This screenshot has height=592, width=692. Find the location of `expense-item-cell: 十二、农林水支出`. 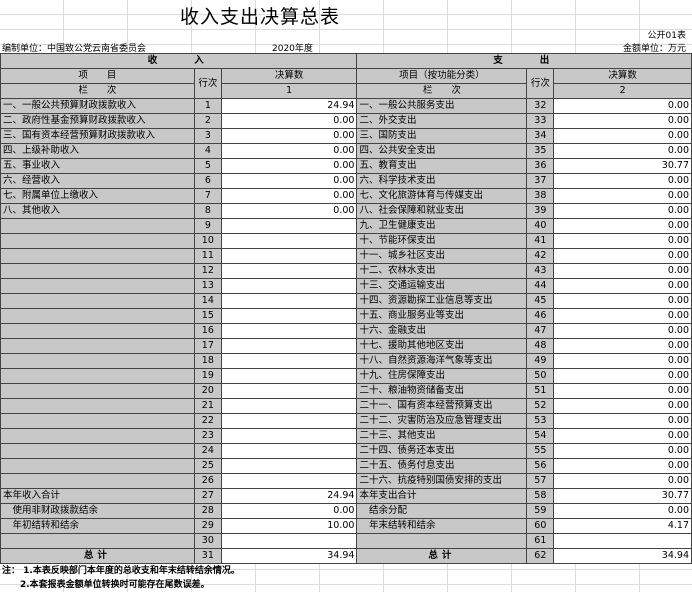

expense-item-cell: 十二、农林水支出 is located at coordinates (442, 271).